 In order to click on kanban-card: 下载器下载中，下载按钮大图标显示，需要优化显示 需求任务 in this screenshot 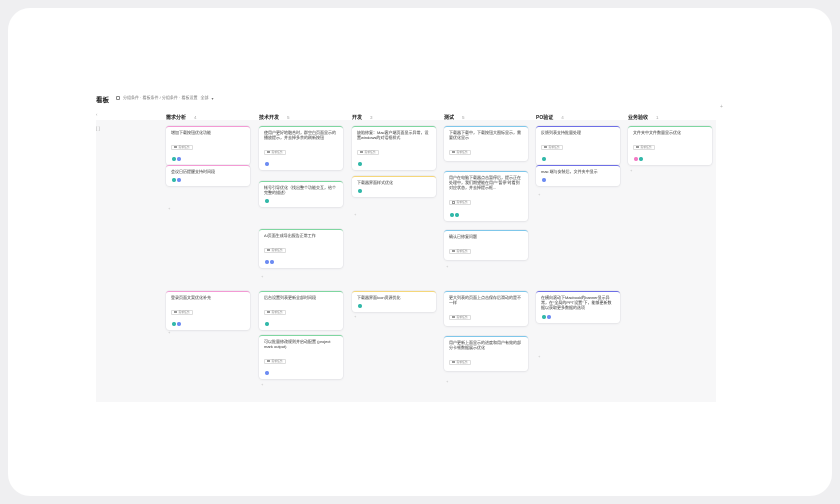, I will do `click(486, 144)`.